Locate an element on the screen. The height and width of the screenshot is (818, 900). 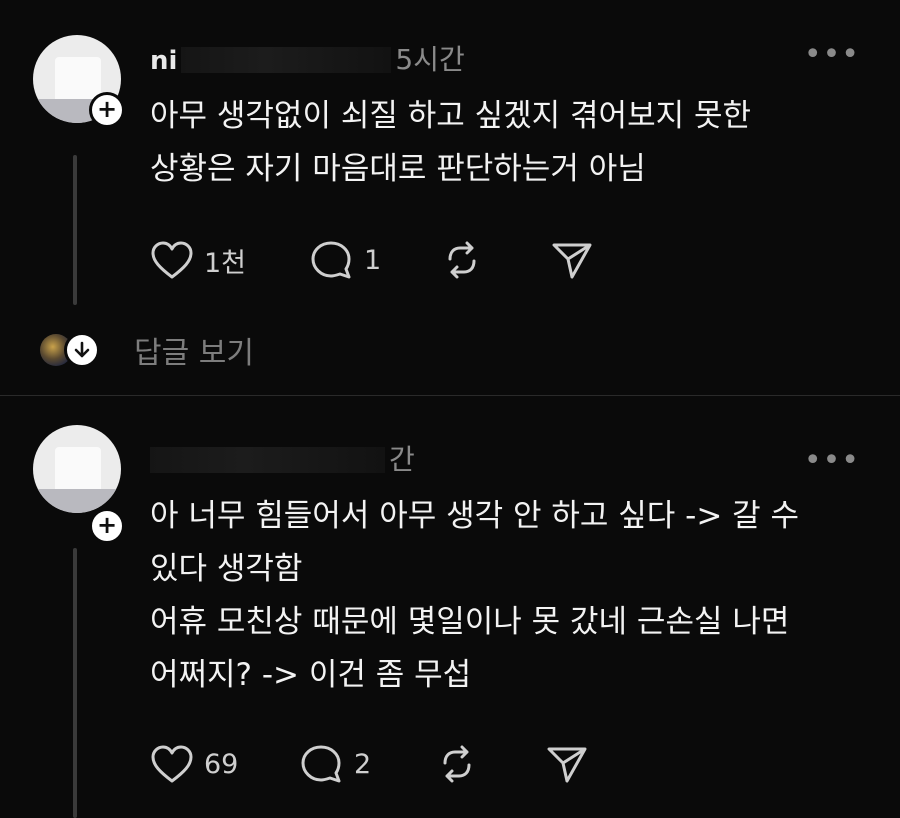
post-line: 아무 생각없이 쇠질 하고 싶겠지 겪어보지 못한 is located at coordinates (451, 116).